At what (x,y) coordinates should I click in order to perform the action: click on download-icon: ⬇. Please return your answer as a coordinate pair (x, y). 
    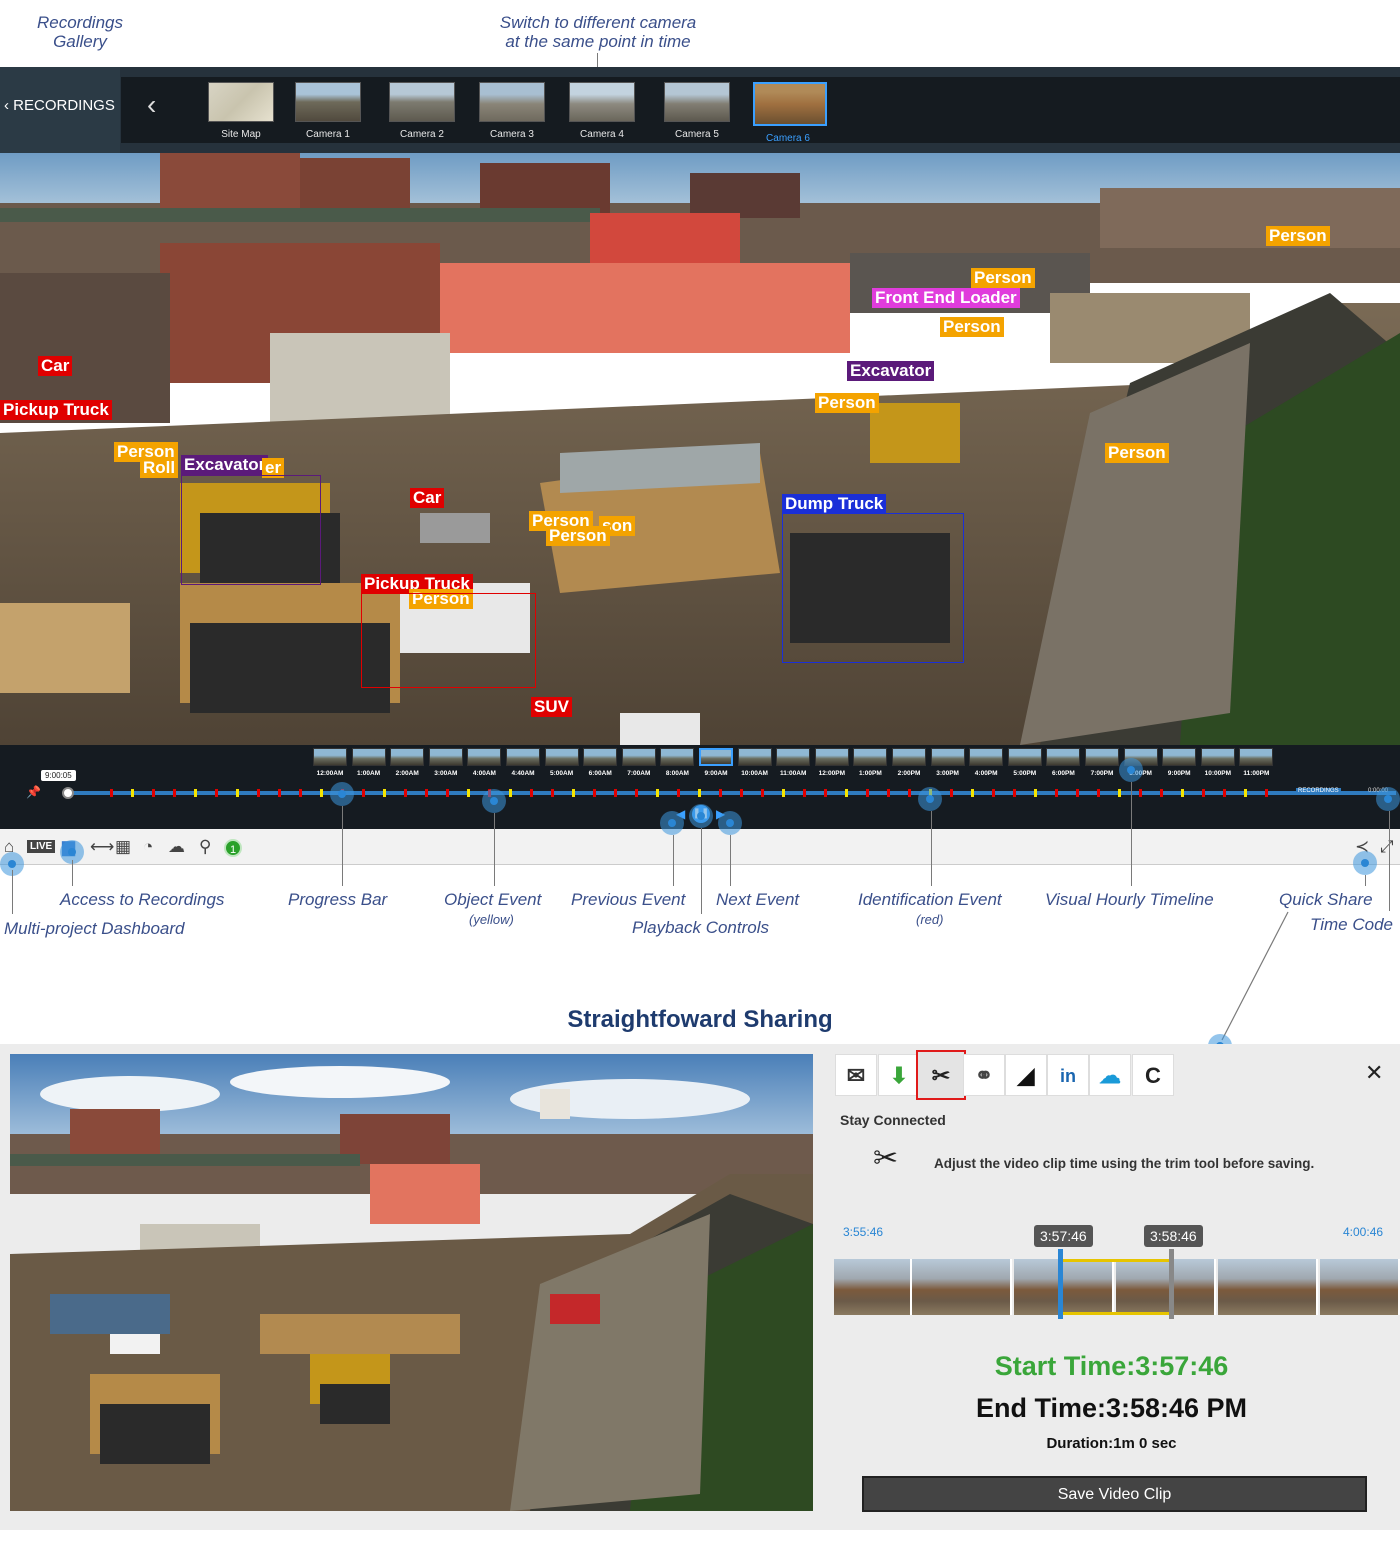
    Looking at the image, I should click on (899, 1075).